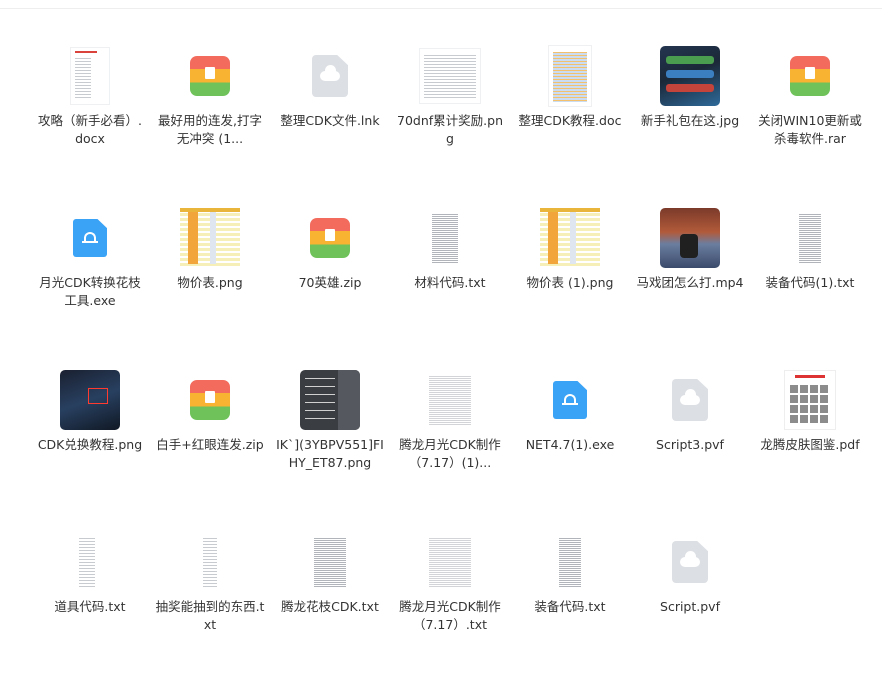 The width and height of the screenshot is (882, 692). I want to click on file-name: 物价表 (1).png, so click(570, 282).